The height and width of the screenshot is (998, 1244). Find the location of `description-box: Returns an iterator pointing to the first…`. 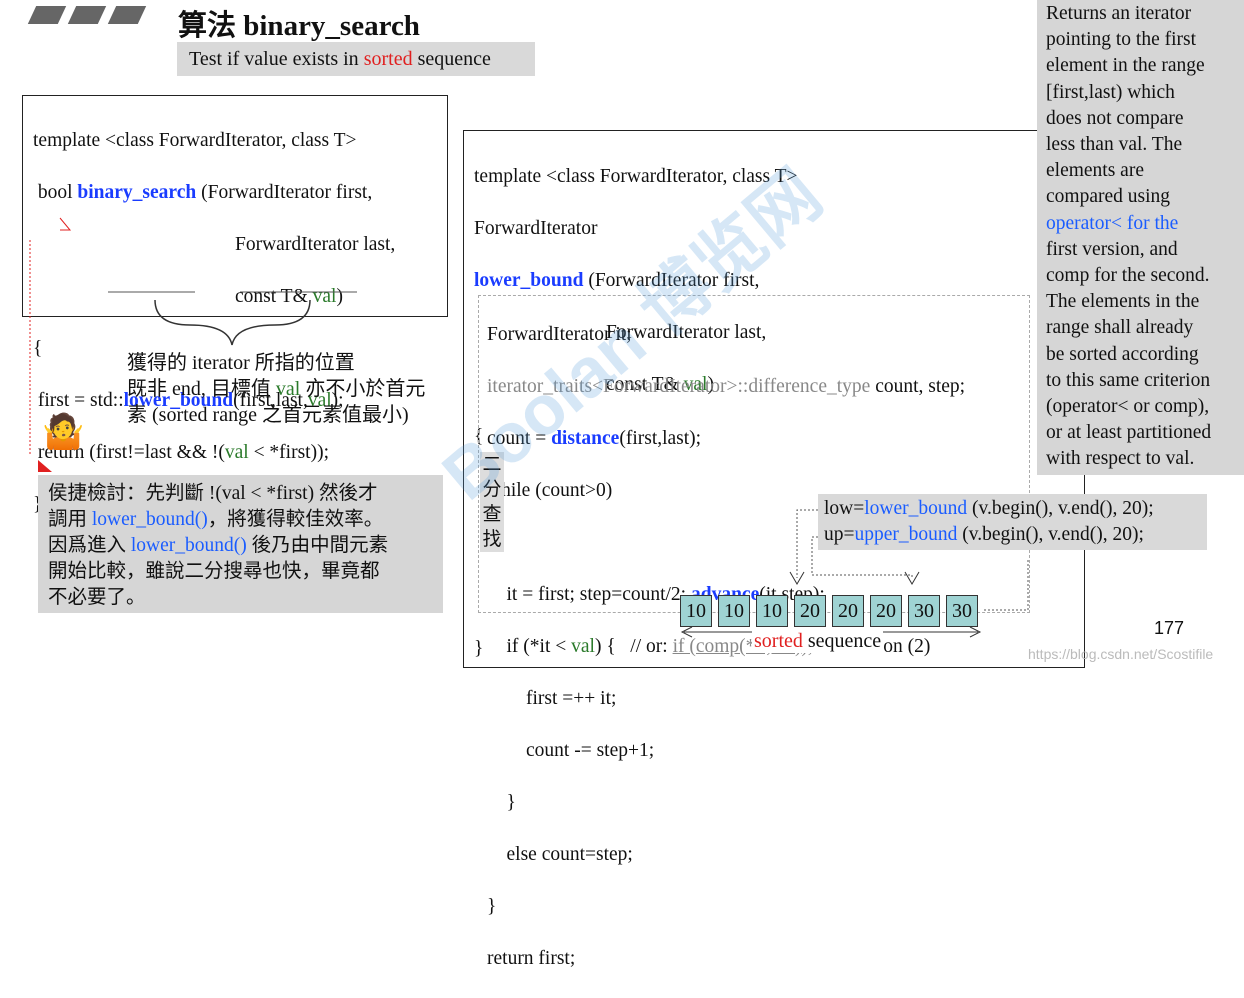

description-box: Returns an iterator pointing to the first… is located at coordinates (1140, 237).